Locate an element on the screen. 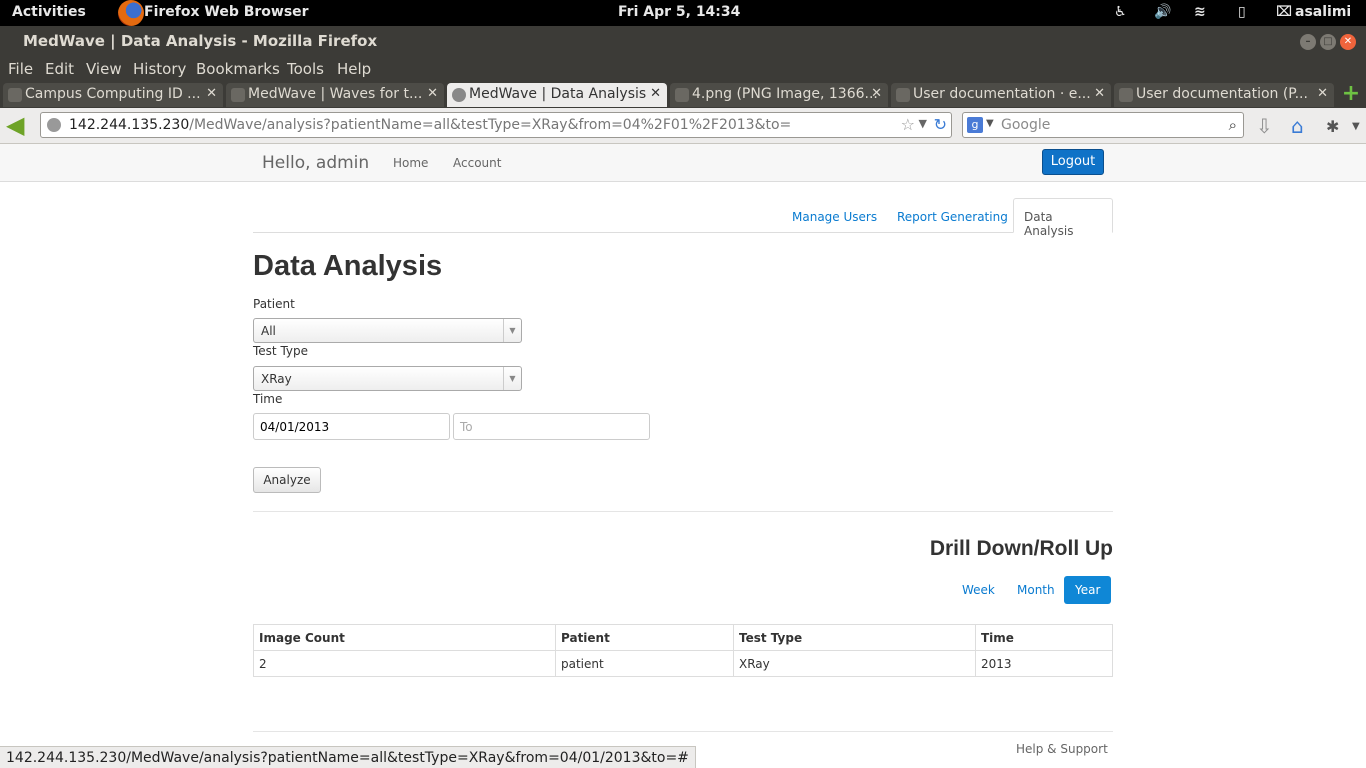  maximize-icon: □ is located at coordinates (1328, 42).